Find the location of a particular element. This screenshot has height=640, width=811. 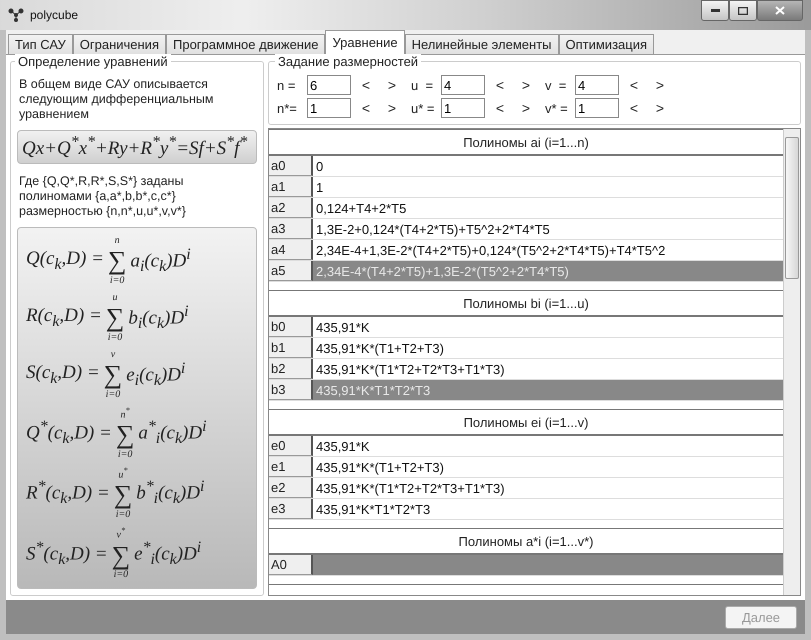

sum-upper-limit: u$^{*}$ is located at coordinates (123, 473).